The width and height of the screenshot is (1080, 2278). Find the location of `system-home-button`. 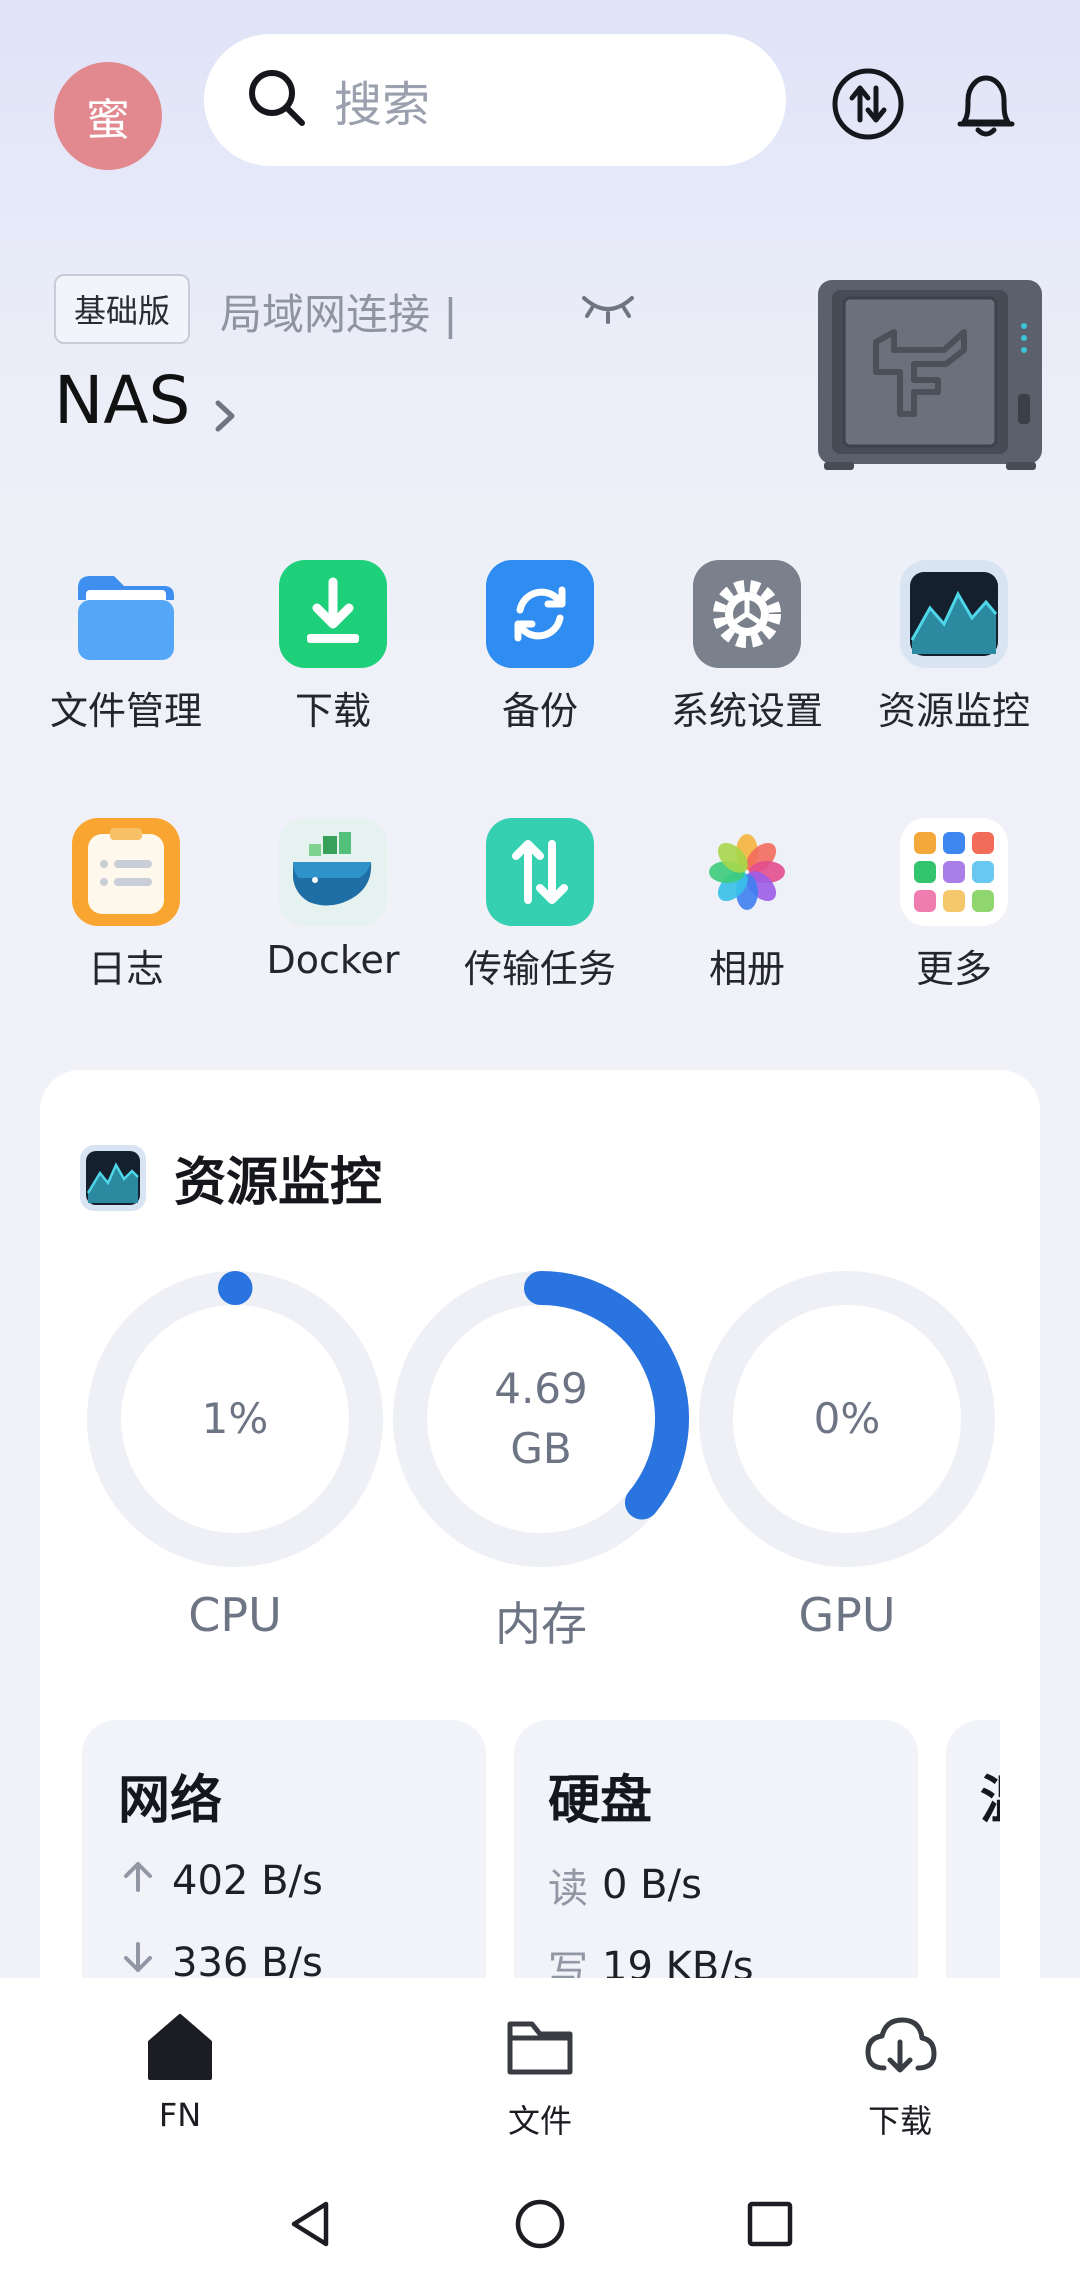

system-home-button is located at coordinates (540, 2224).